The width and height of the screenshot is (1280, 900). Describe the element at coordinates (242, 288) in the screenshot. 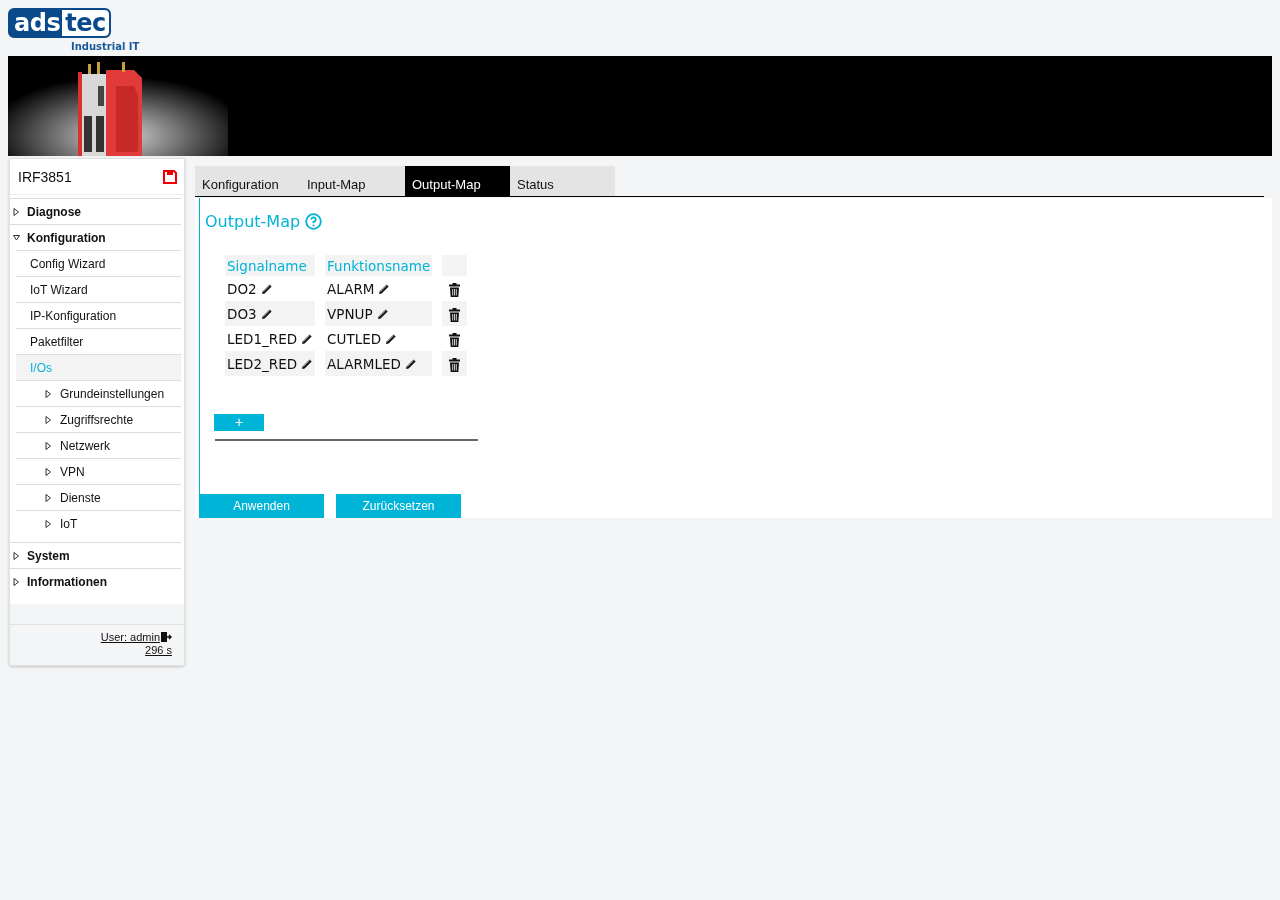

I see `table-cell: DO2` at that location.